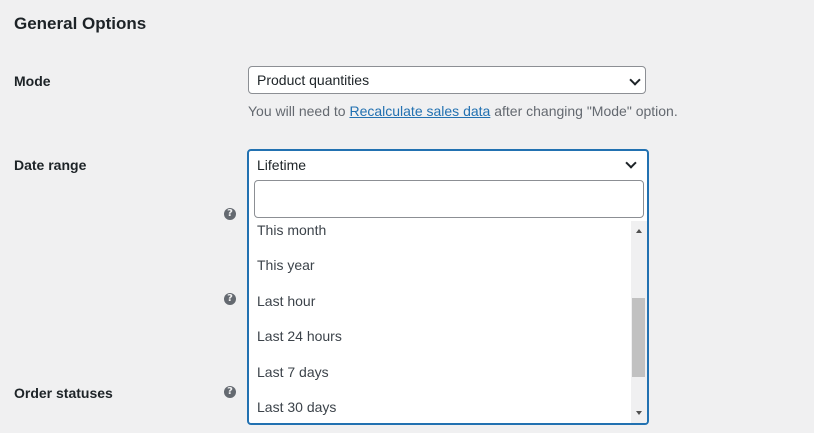  What do you see at coordinates (638, 337) in the screenshot?
I see `scrollbar-thumb` at bounding box center [638, 337].